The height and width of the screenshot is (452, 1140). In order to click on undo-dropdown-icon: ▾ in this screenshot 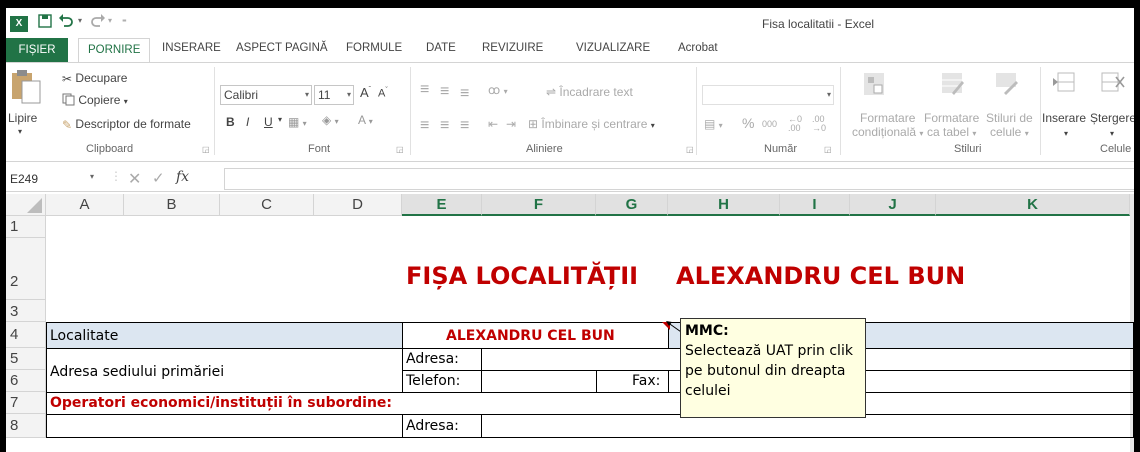, I will do `click(80, 20)`.